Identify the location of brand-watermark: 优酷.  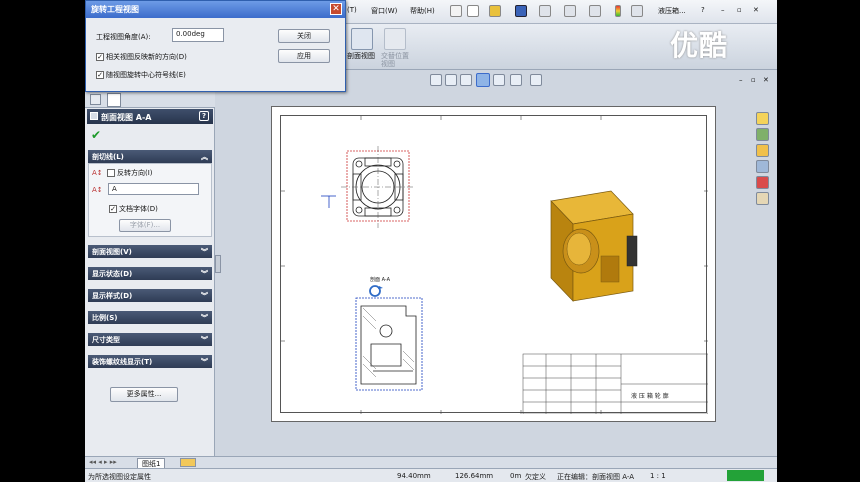
(699, 45).